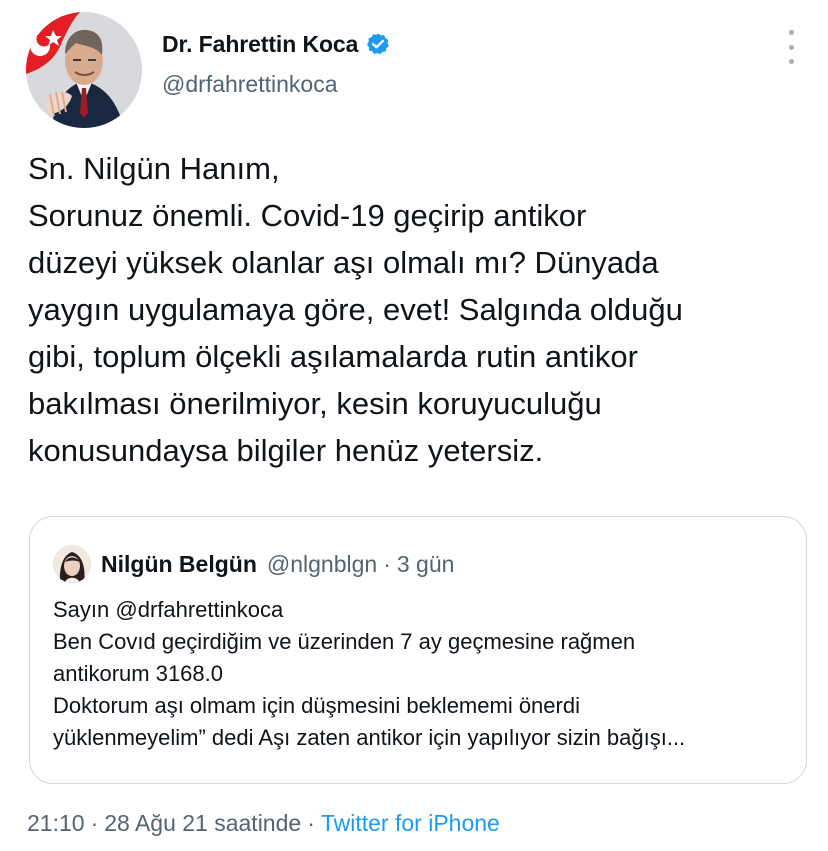 The image size is (828, 851). Describe the element at coordinates (260, 44) in the screenshot. I see `author-display-name: Dr. Fahrettin Koca` at that location.